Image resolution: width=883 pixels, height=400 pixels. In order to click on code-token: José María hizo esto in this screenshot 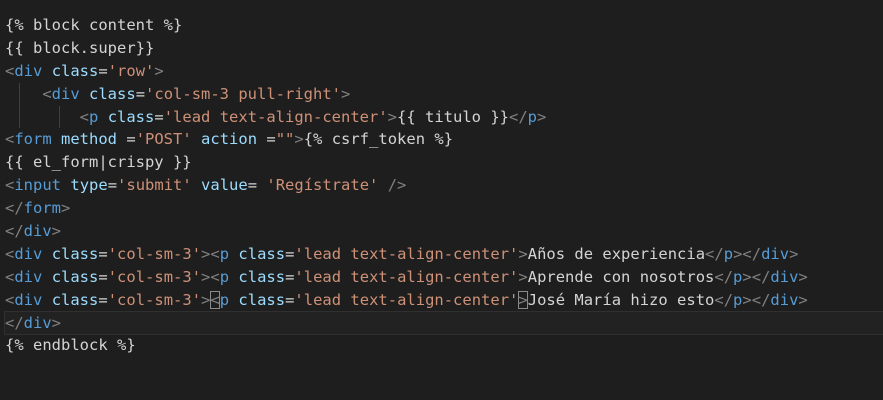, I will do `click(621, 299)`.